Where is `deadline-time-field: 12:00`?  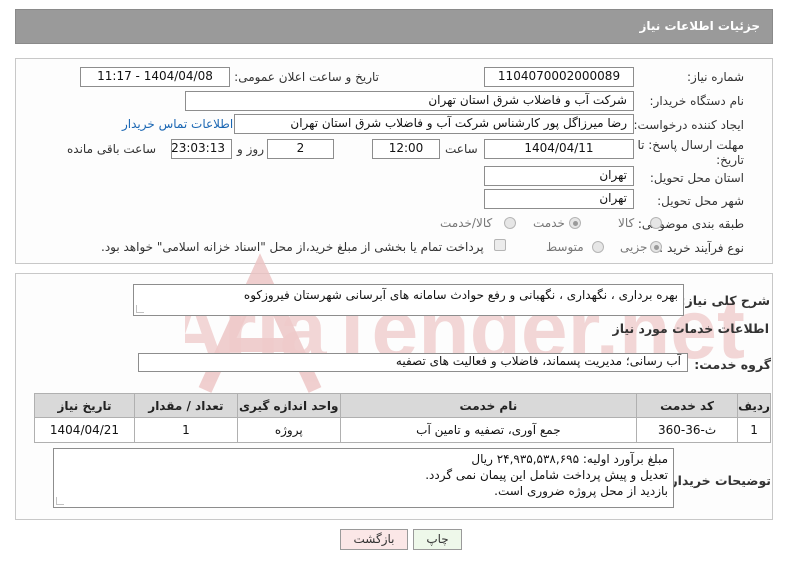 deadline-time-field: 12:00 is located at coordinates (406, 149).